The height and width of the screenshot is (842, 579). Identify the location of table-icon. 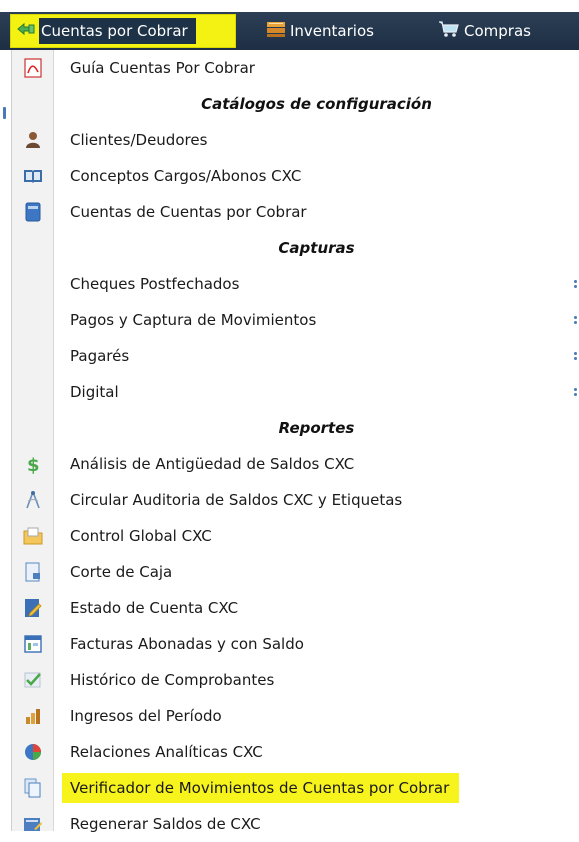
(32, 644).